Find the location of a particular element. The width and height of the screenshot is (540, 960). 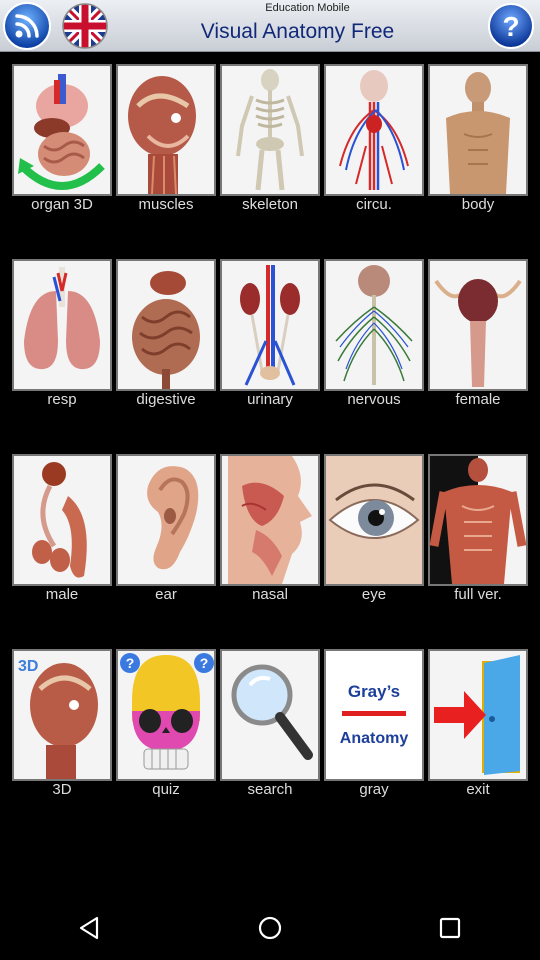

tile-label: skeleton is located at coordinates (270, 204).